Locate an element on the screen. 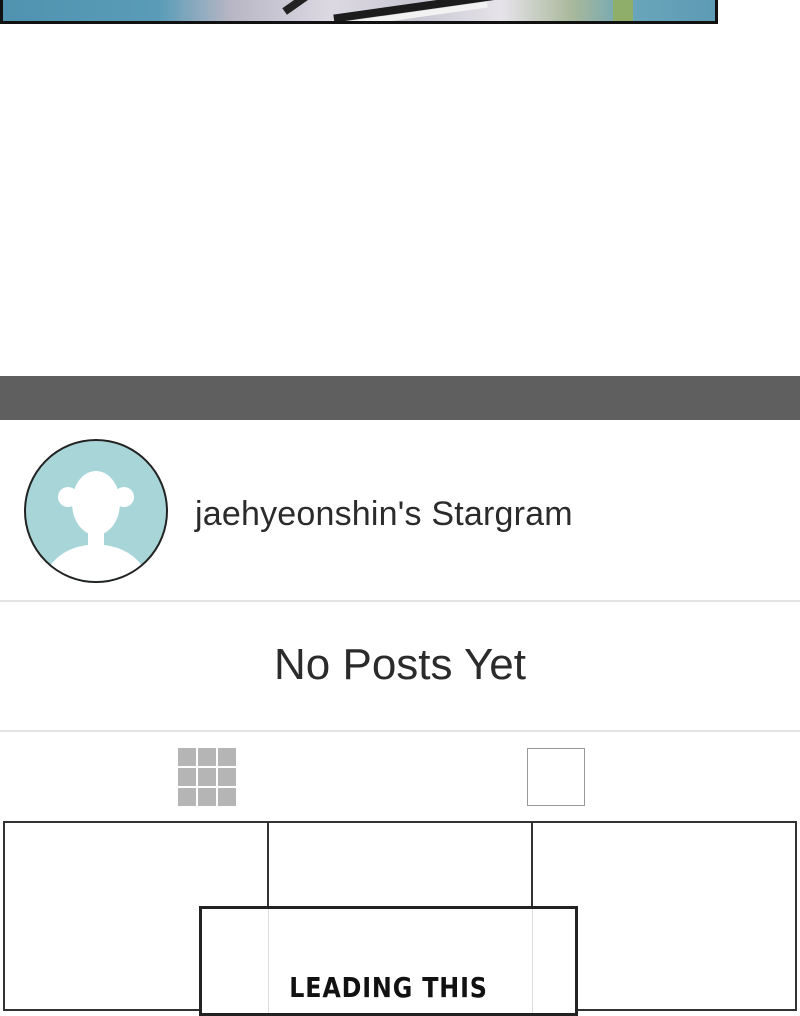 The width and height of the screenshot is (800, 1016). view-tab-bar is located at coordinates (400, 776).